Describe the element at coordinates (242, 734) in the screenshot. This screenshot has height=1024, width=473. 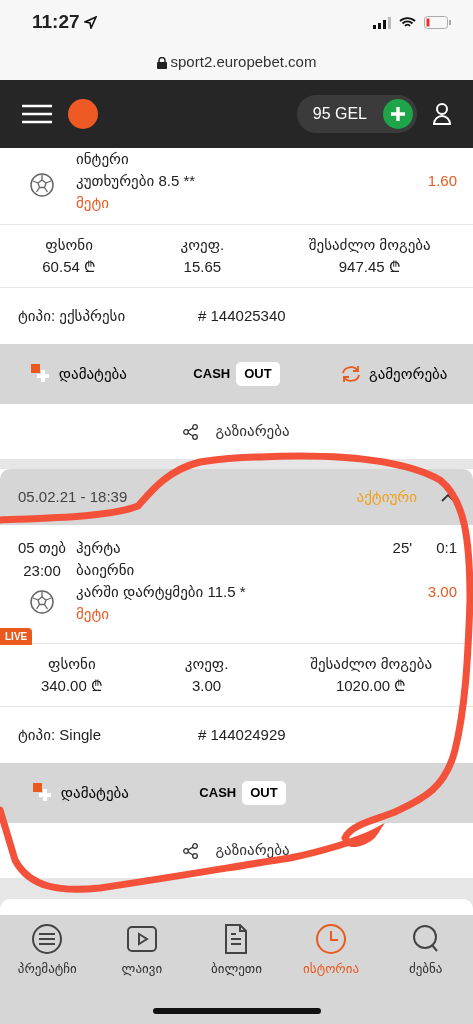
I see `ticket-number: # 144024929` at that location.